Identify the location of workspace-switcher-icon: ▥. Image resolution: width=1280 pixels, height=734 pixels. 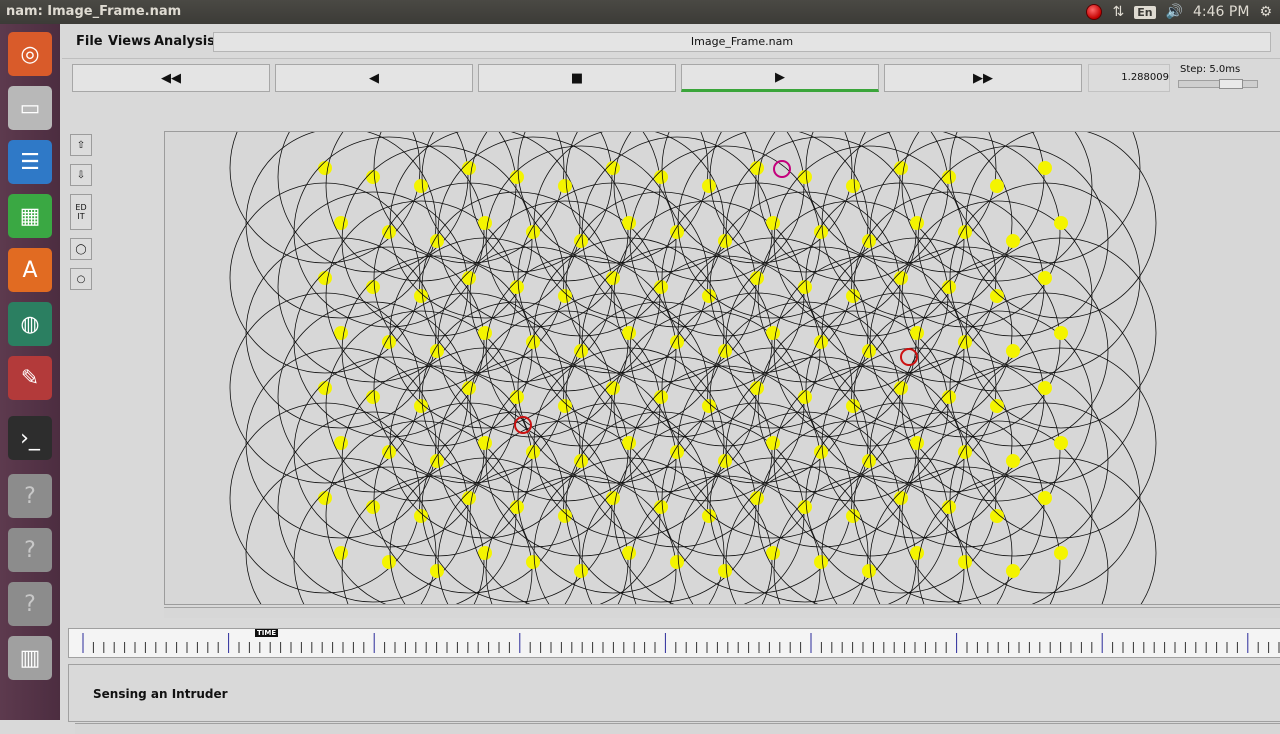
(30, 658).